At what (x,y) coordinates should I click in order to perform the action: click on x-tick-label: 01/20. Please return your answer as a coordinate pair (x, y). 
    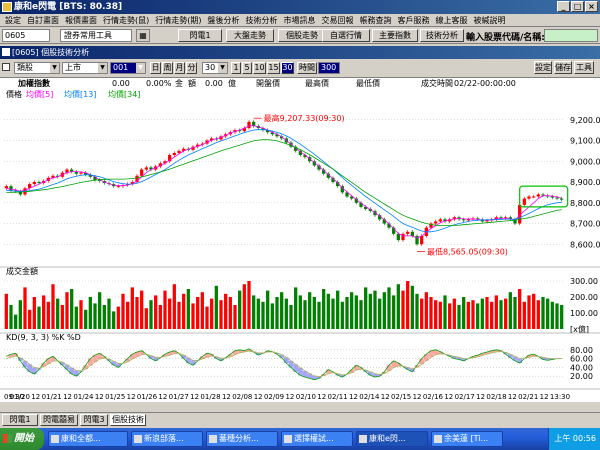
    Looking at the image, I should click on (20, 397).